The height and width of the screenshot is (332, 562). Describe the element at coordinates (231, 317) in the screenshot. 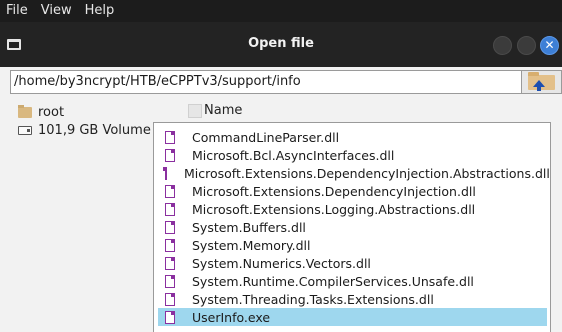

I see `file-name: UserInfo.exe` at that location.